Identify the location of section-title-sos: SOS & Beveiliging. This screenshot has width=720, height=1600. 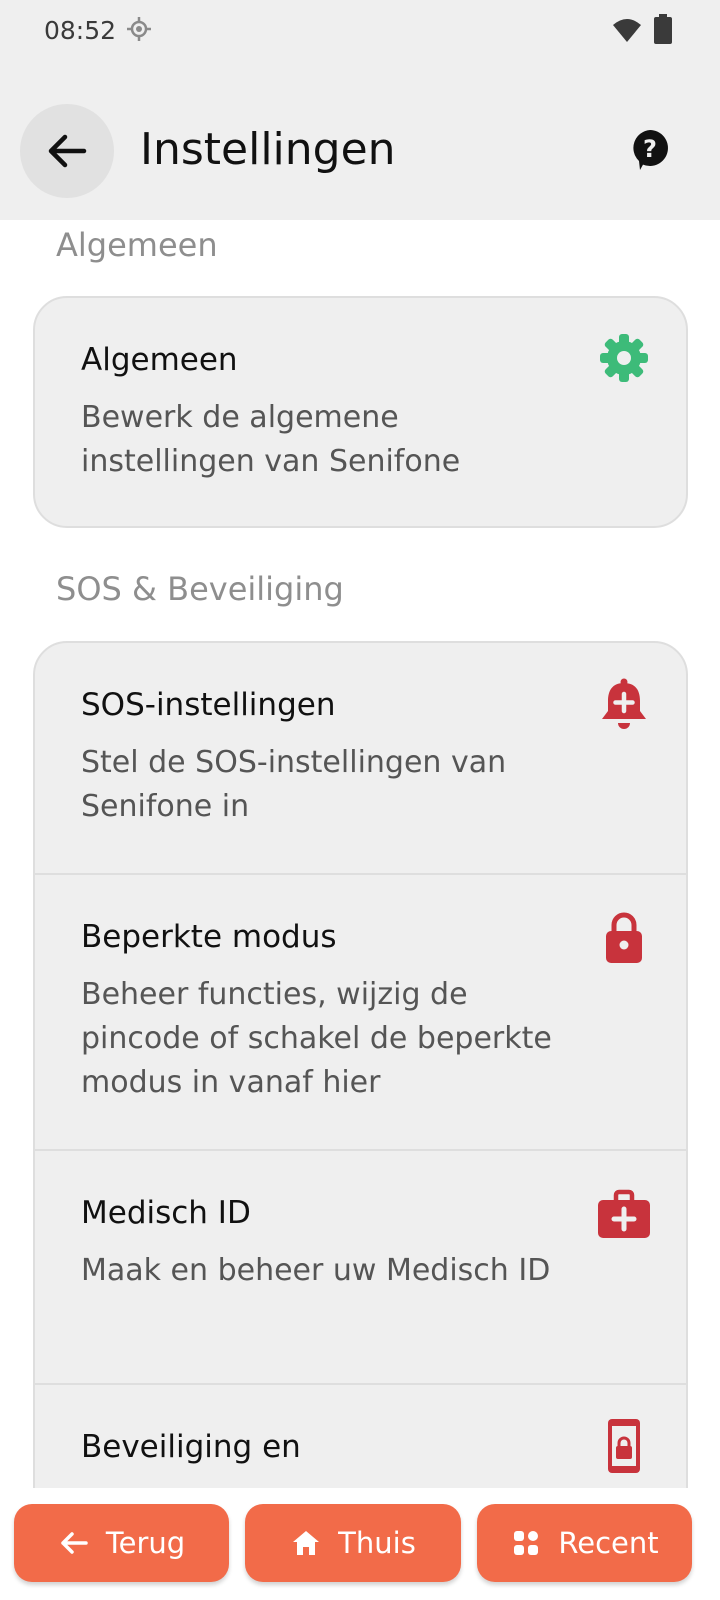
(200, 589).